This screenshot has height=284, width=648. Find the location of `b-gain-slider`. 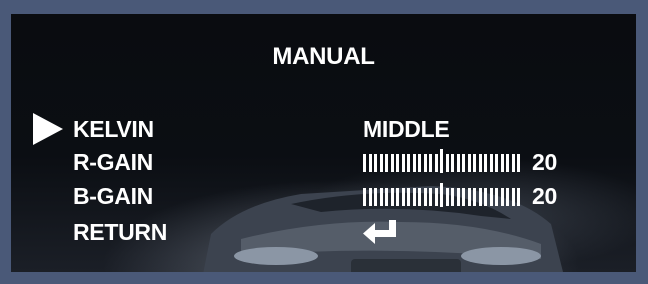

b-gain-slider is located at coordinates (443, 195).